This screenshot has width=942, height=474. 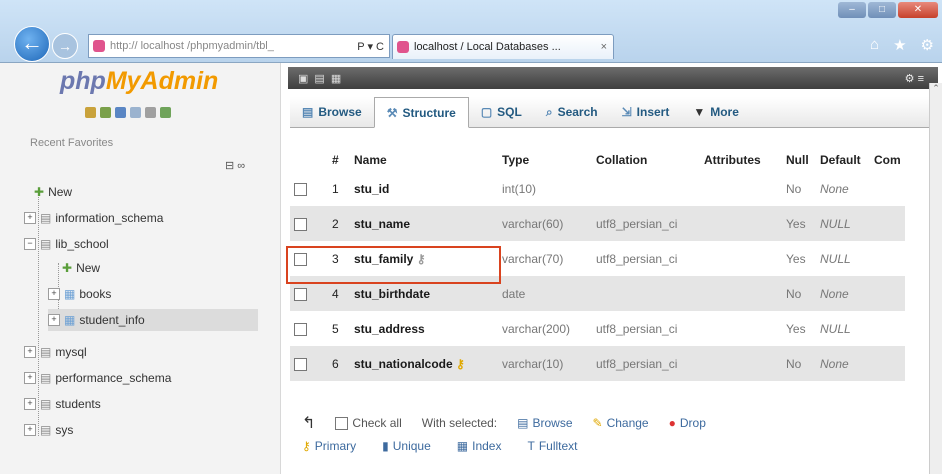 I want to click on favorites-tab: Favorites, so click(x=90, y=143).